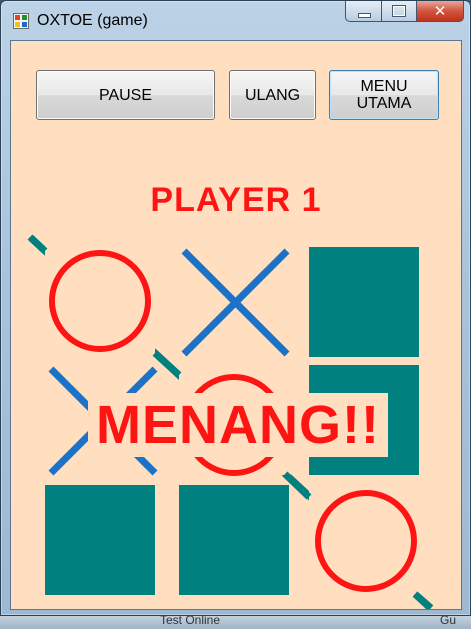  I want to click on caption-buttons: ✕, so click(404, 12).